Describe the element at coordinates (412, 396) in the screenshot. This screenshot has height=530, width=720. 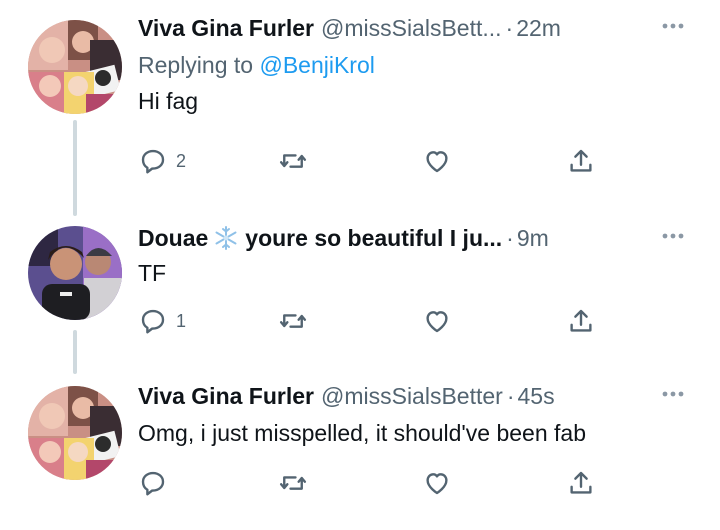
I see `user-handle: @missSialsBetter` at that location.